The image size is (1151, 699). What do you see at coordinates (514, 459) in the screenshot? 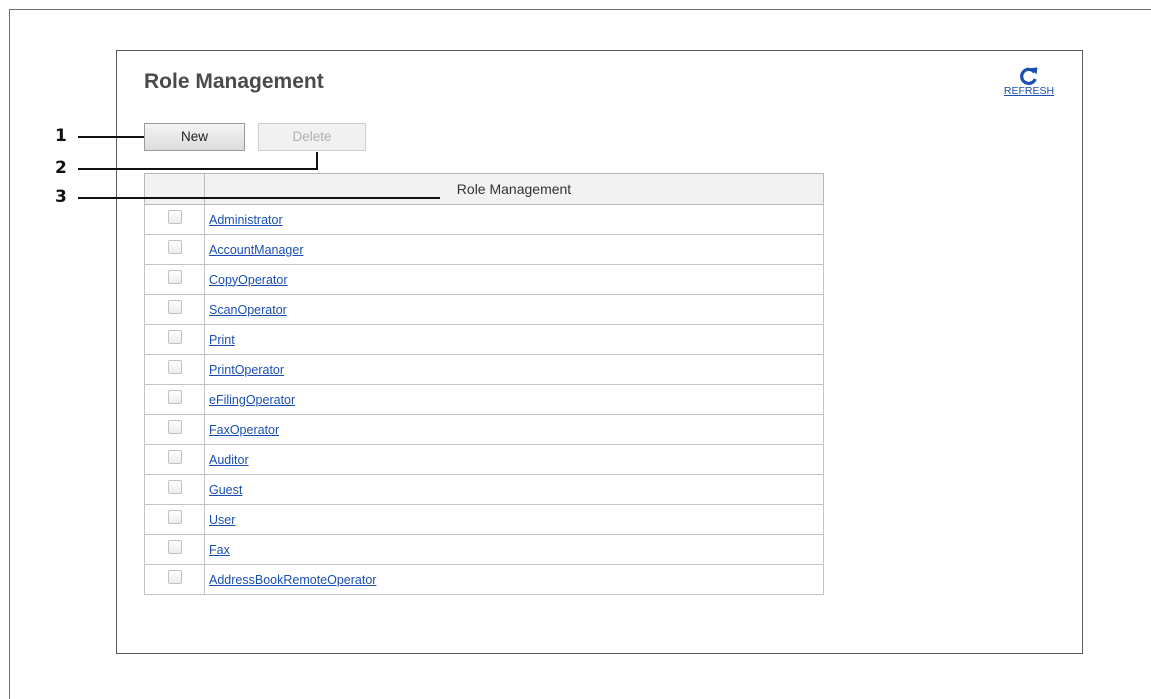
I see `role-name-cell: Auditor` at bounding box center [514, 459].